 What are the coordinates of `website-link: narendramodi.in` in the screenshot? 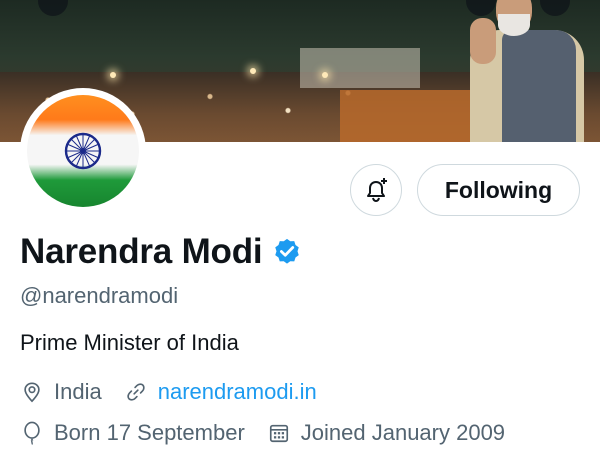 It's located at (237, 392).